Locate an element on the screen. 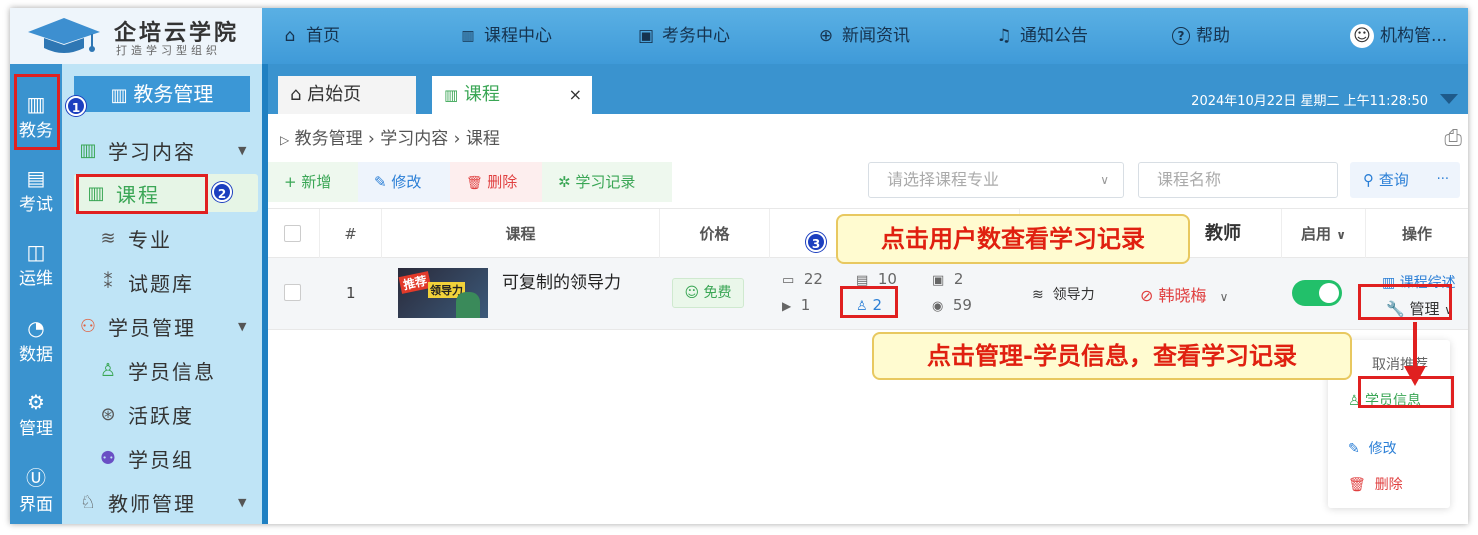 The height and width of the screenshot is (535, 1478). ban-icon: ⊘ is located at coordinates (1147, 295).